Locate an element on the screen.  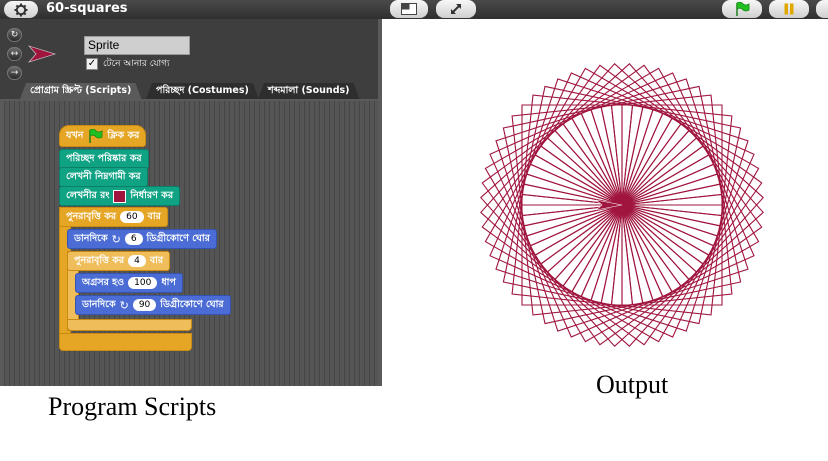
repeat-inner-block: পুনরাবৃত্তি কর 4 বার is located at coordinates (119, 261).